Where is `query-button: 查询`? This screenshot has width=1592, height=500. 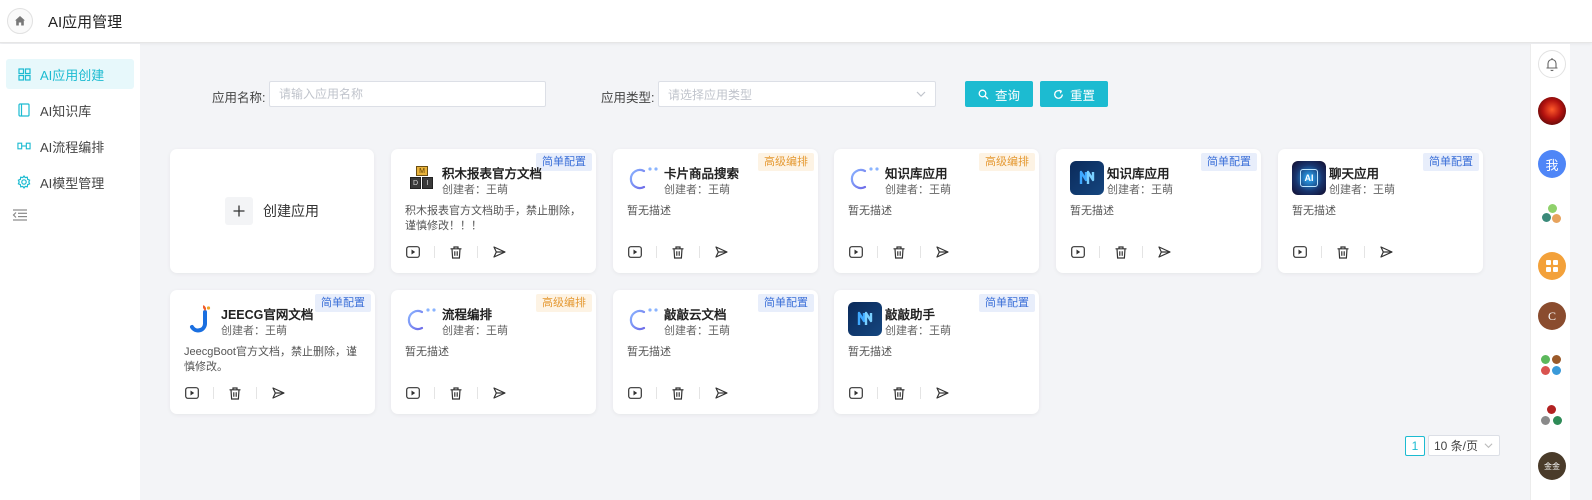 query-button: 查询 is located at coordinates (999, 94).